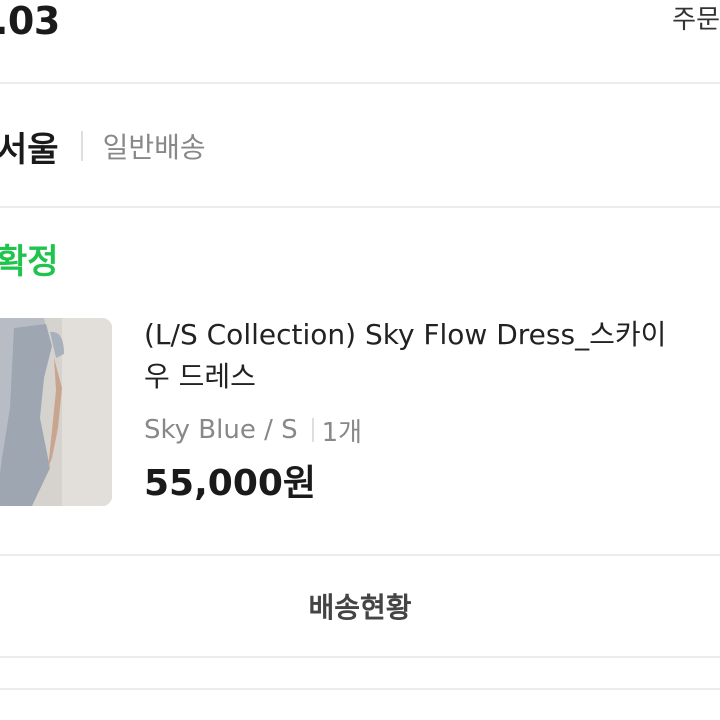 The width and height of the screenshot is (720, 720). I want to click on product-quantity: 1개, so click(342, 432).